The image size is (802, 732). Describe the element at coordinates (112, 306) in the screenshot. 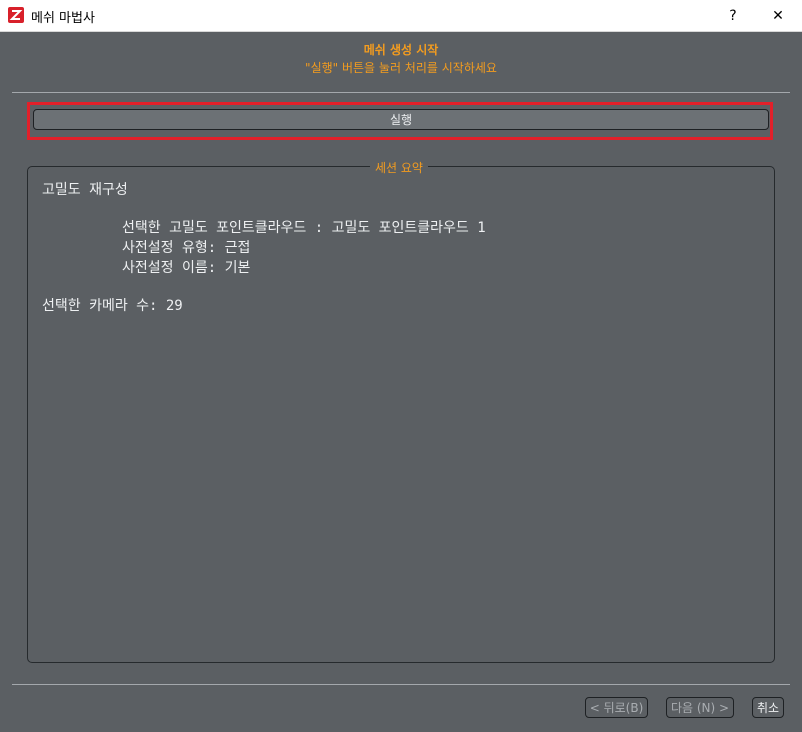

I see `summary-line-camera-count: 선택한 카메라 수: 29` at that location.